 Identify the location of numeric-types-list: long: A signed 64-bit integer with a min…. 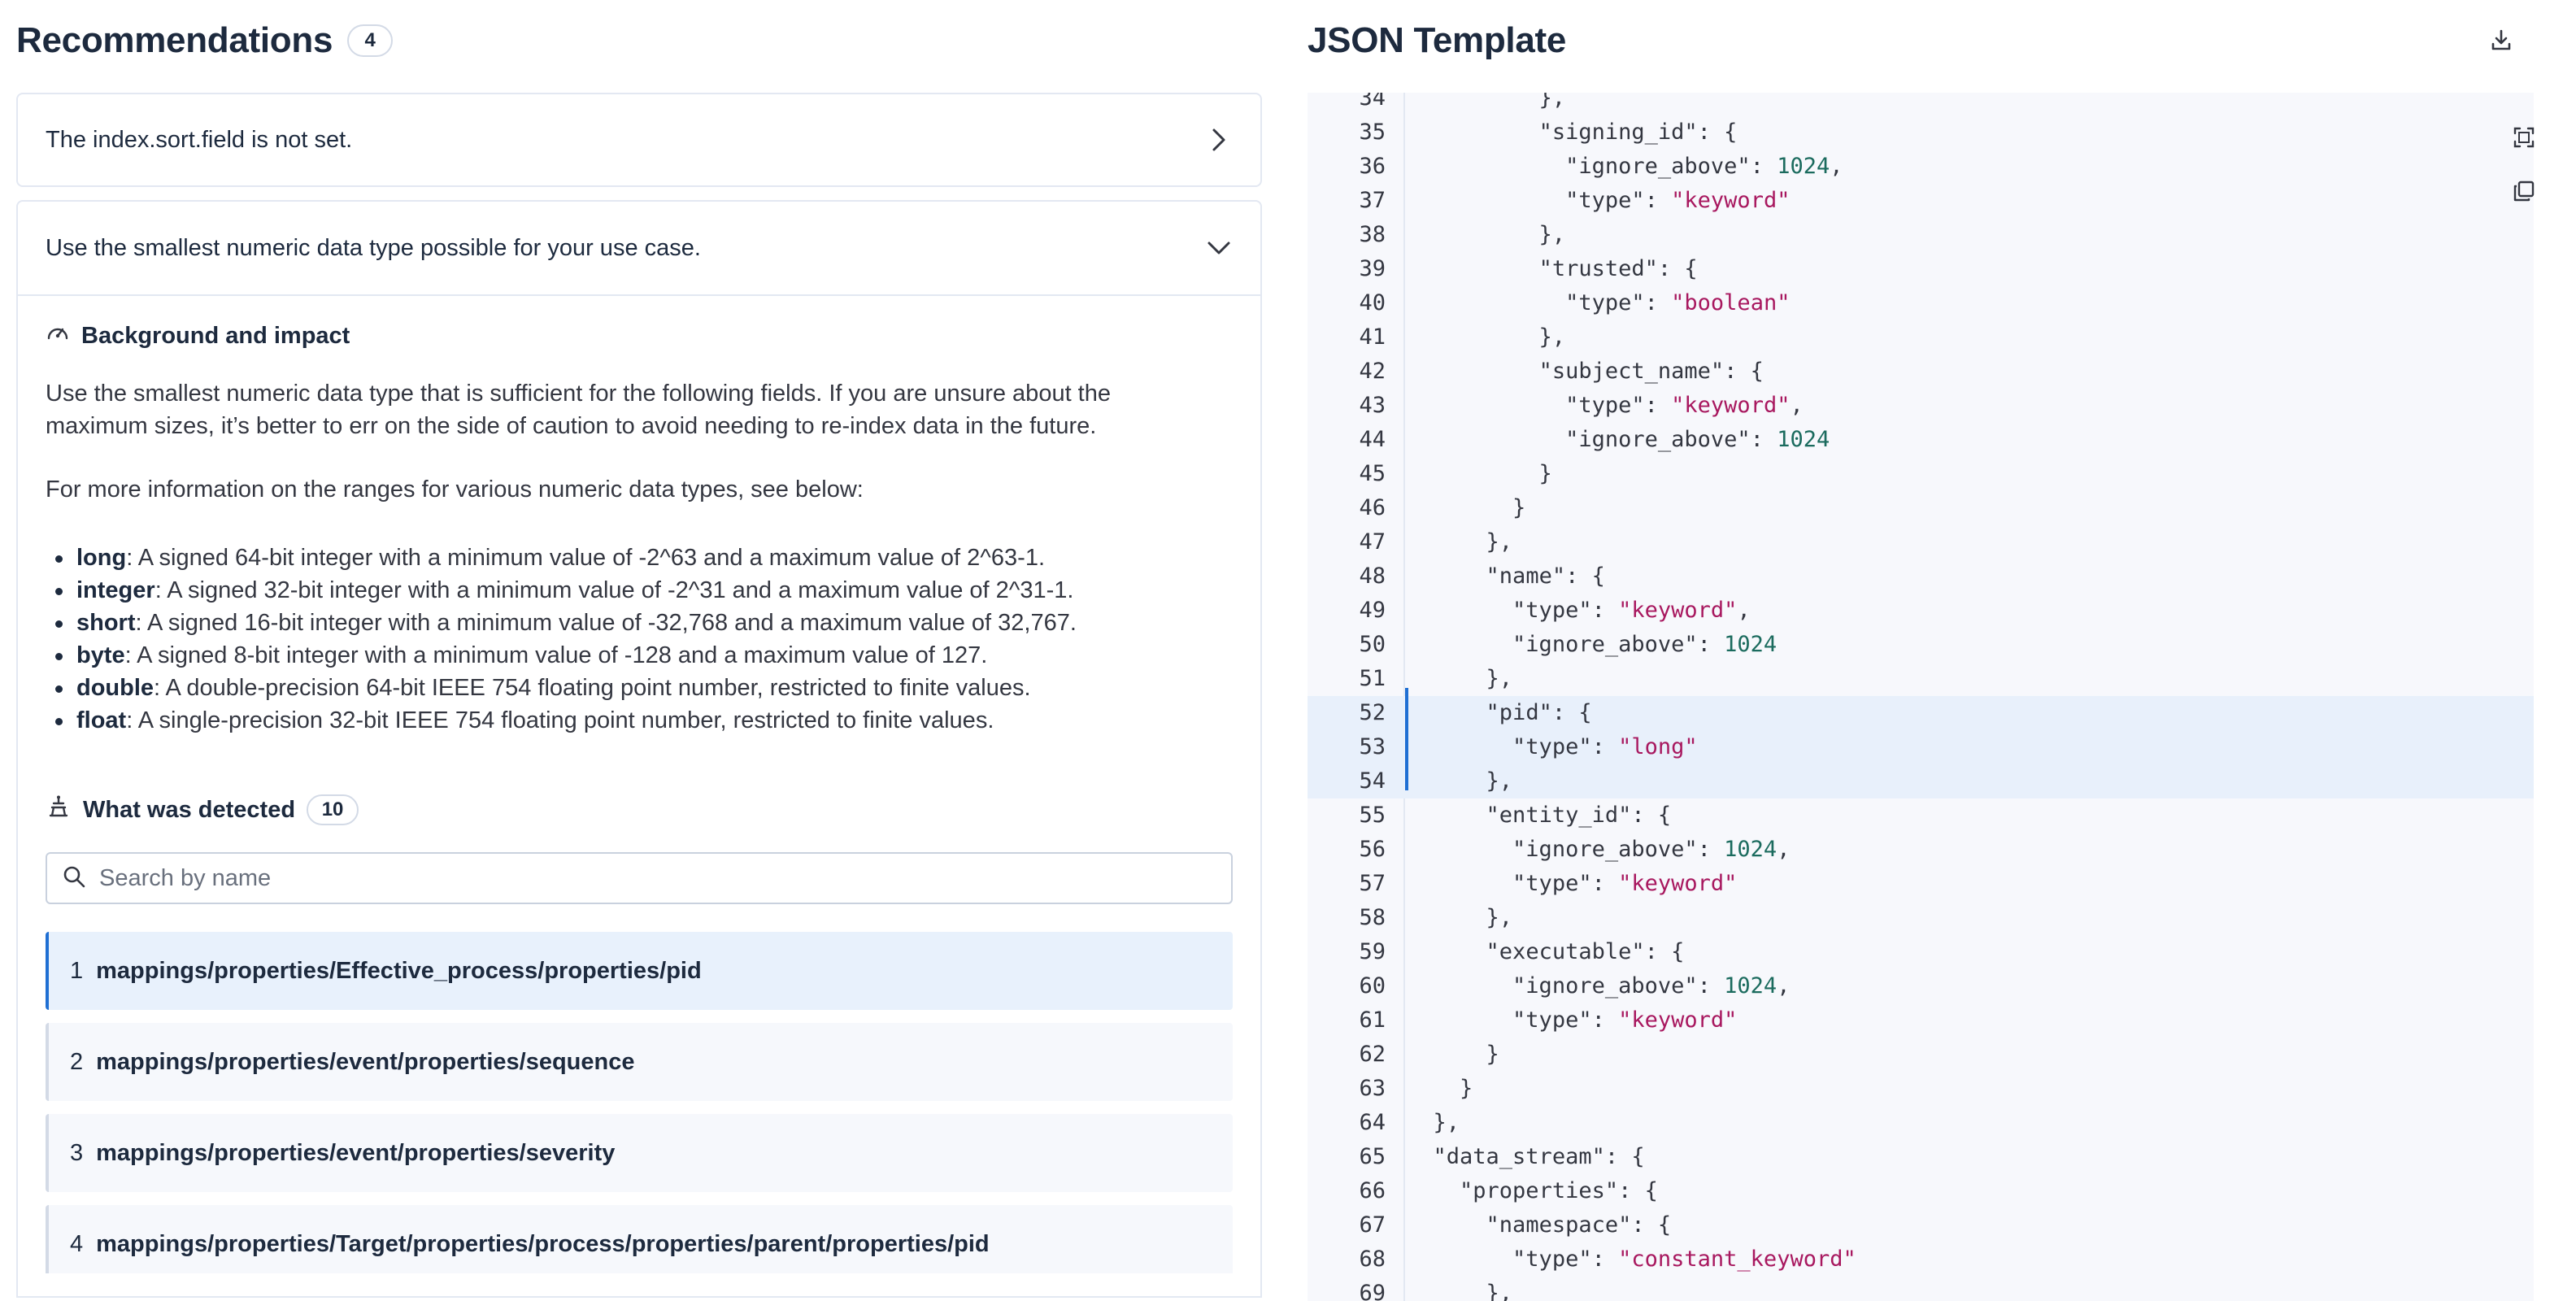
(640, 639).